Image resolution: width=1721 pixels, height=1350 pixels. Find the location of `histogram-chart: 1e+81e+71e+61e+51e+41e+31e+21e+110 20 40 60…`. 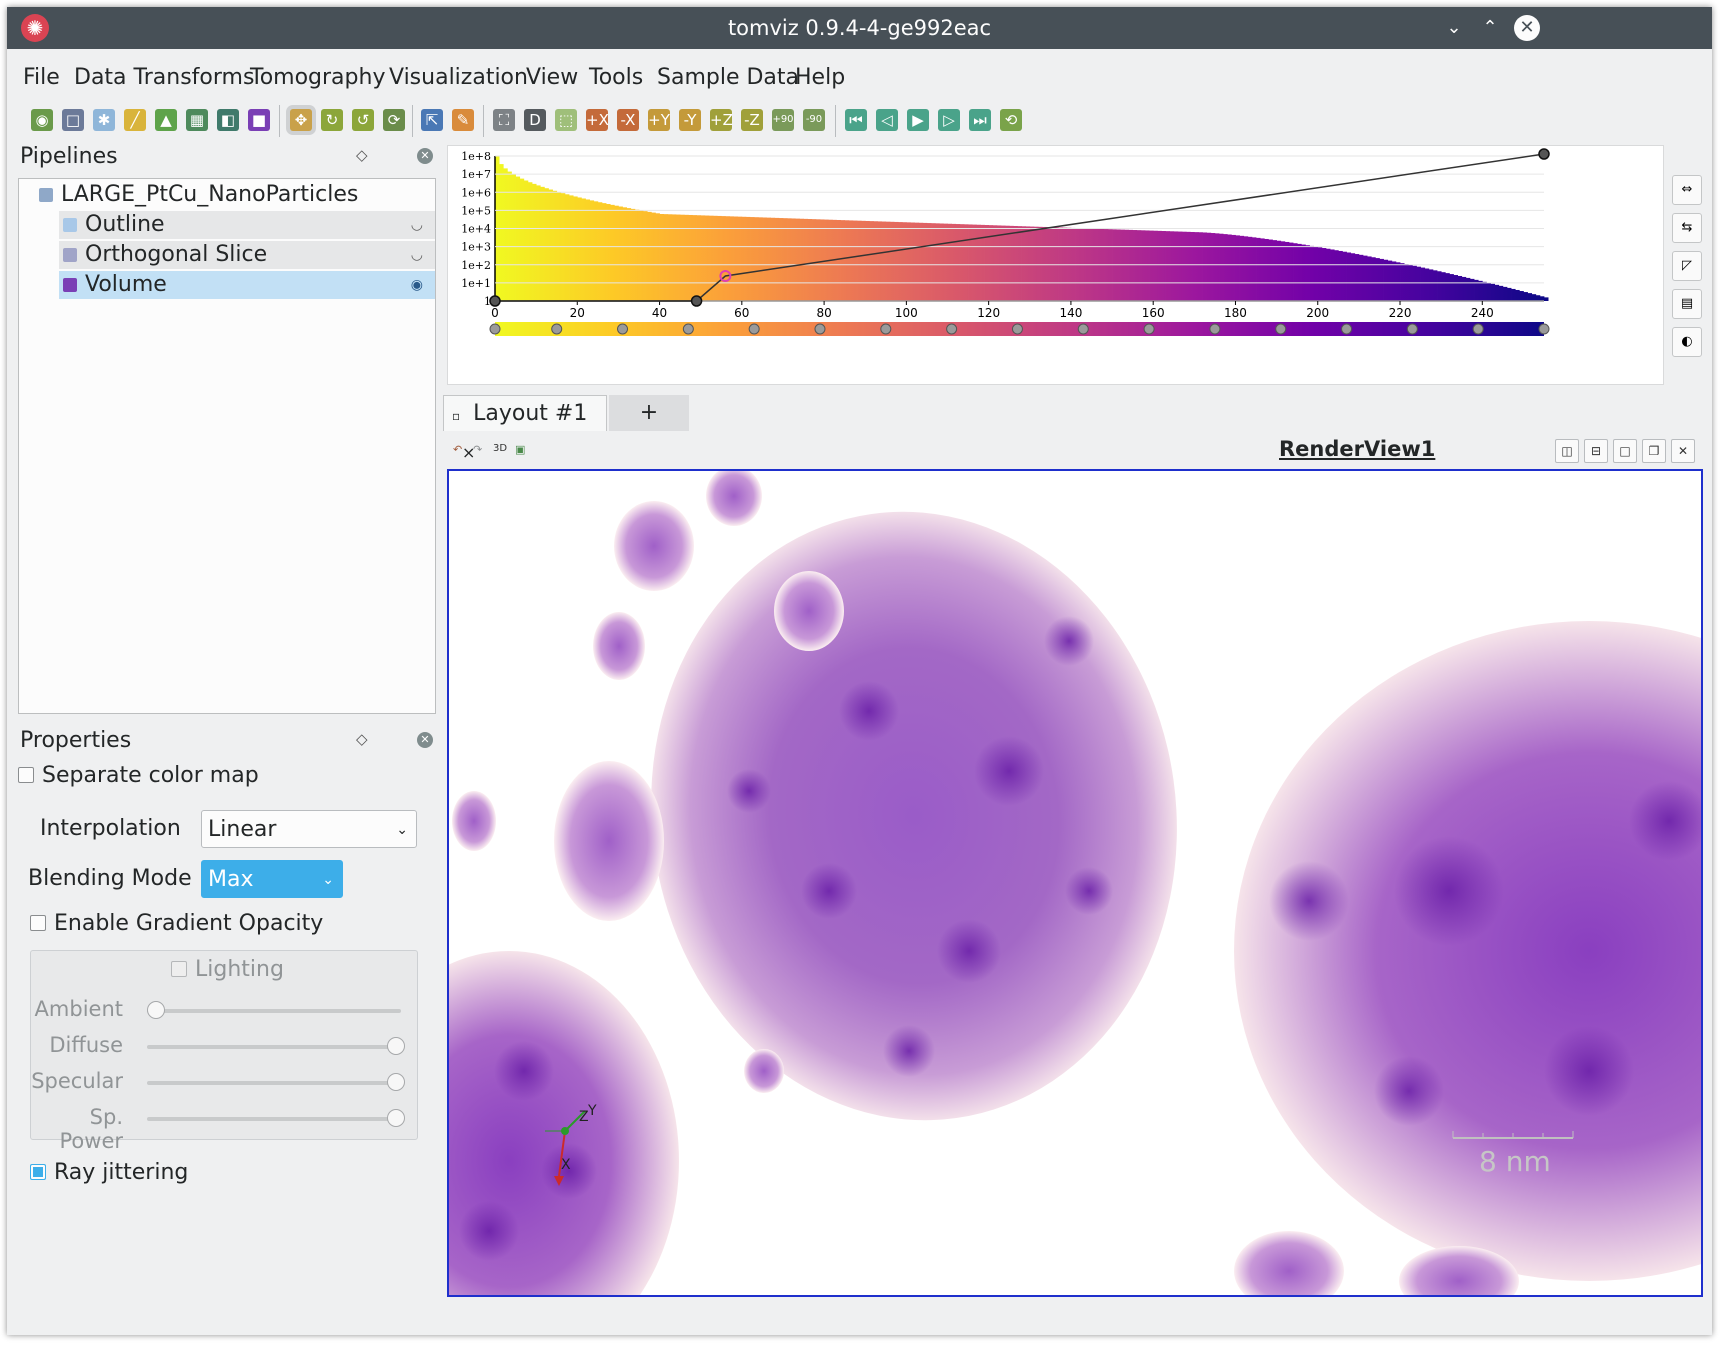

histogram-chart: 1e+81e+71e+61e+51e+41e+31e+21e+110 20 40 60… is located at coordinates (1055, 265).